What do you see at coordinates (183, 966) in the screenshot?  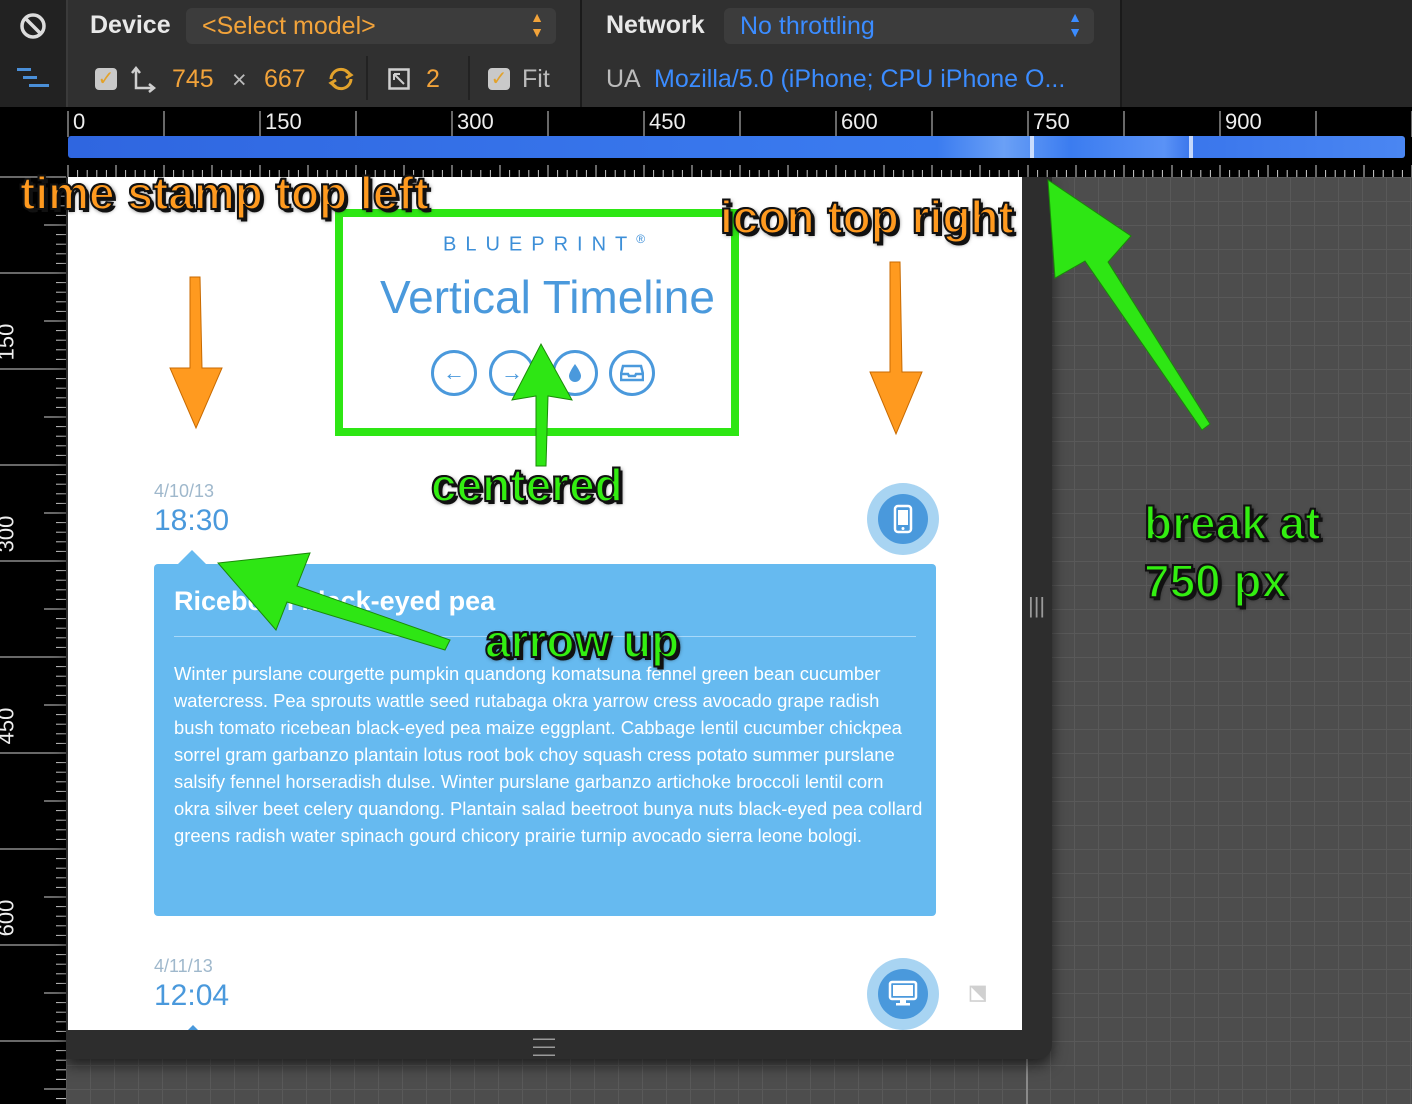 I see `entry-date: 4/11/13` at bounding box center [183, 966].